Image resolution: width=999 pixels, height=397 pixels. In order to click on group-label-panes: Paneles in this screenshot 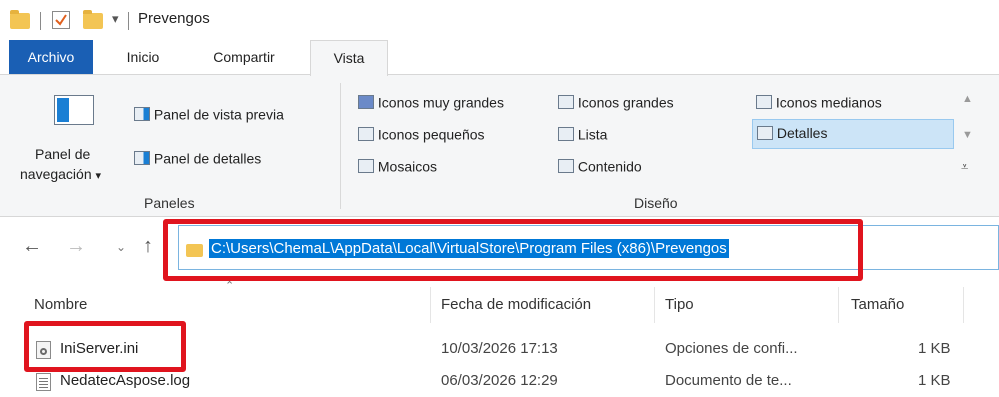, I will do `click(169, 203)`.